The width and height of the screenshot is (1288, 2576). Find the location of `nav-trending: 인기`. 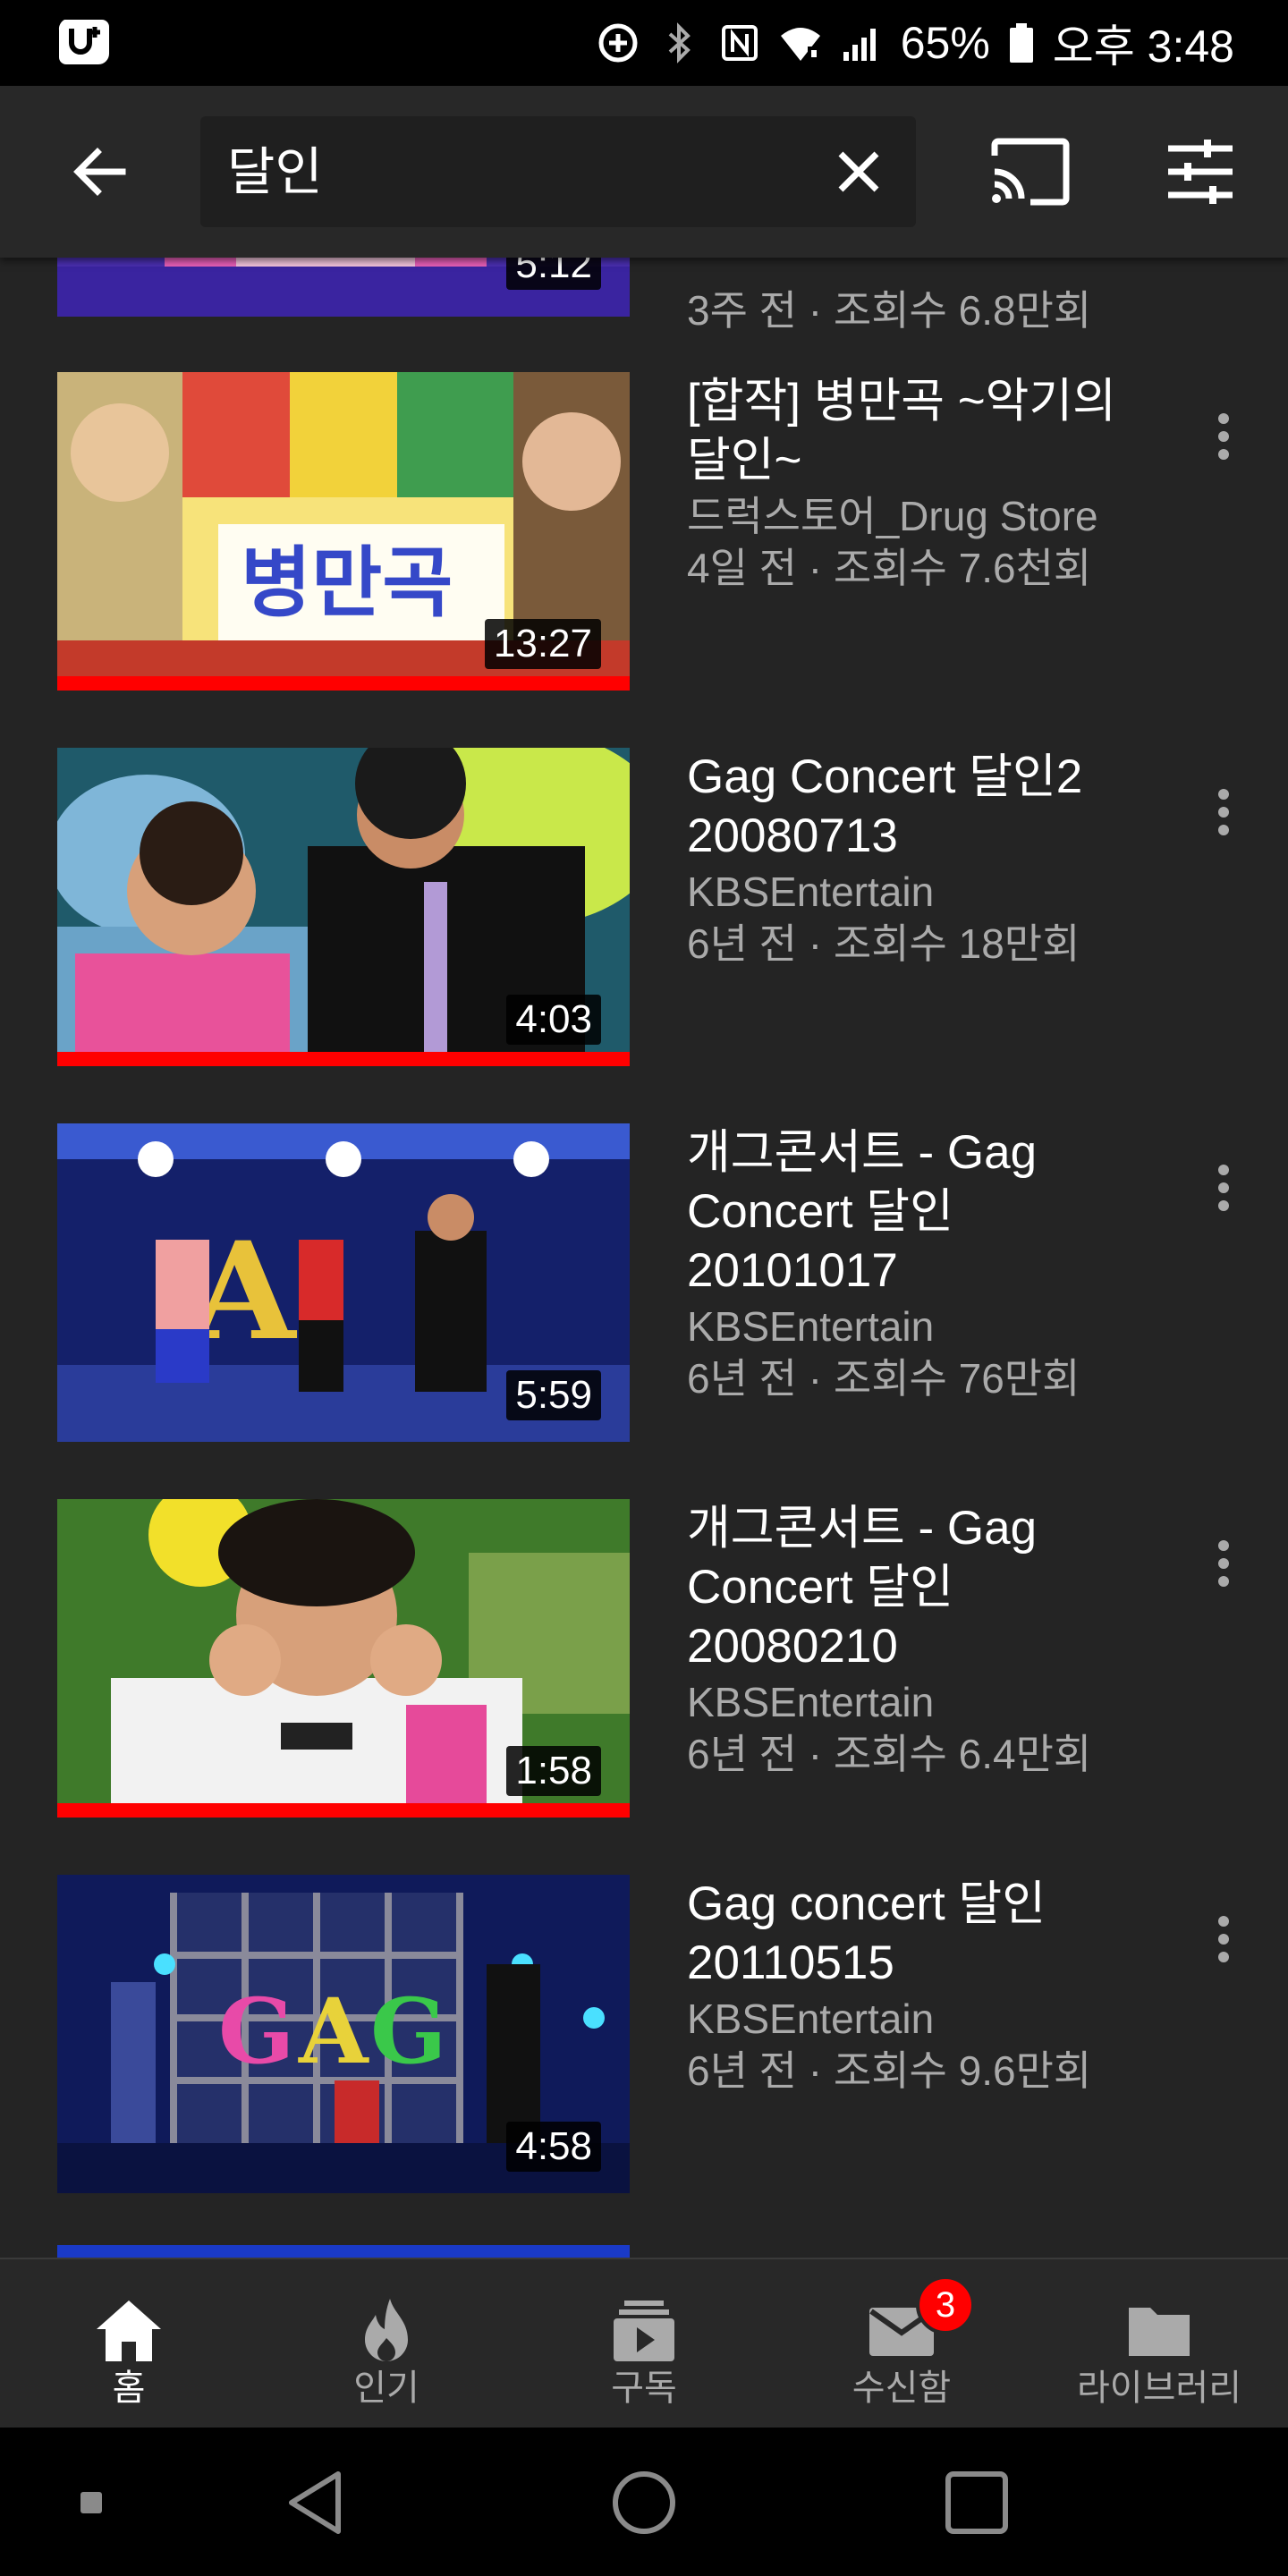

nav-trending: 인기 is located at coordinates (386, 2344).